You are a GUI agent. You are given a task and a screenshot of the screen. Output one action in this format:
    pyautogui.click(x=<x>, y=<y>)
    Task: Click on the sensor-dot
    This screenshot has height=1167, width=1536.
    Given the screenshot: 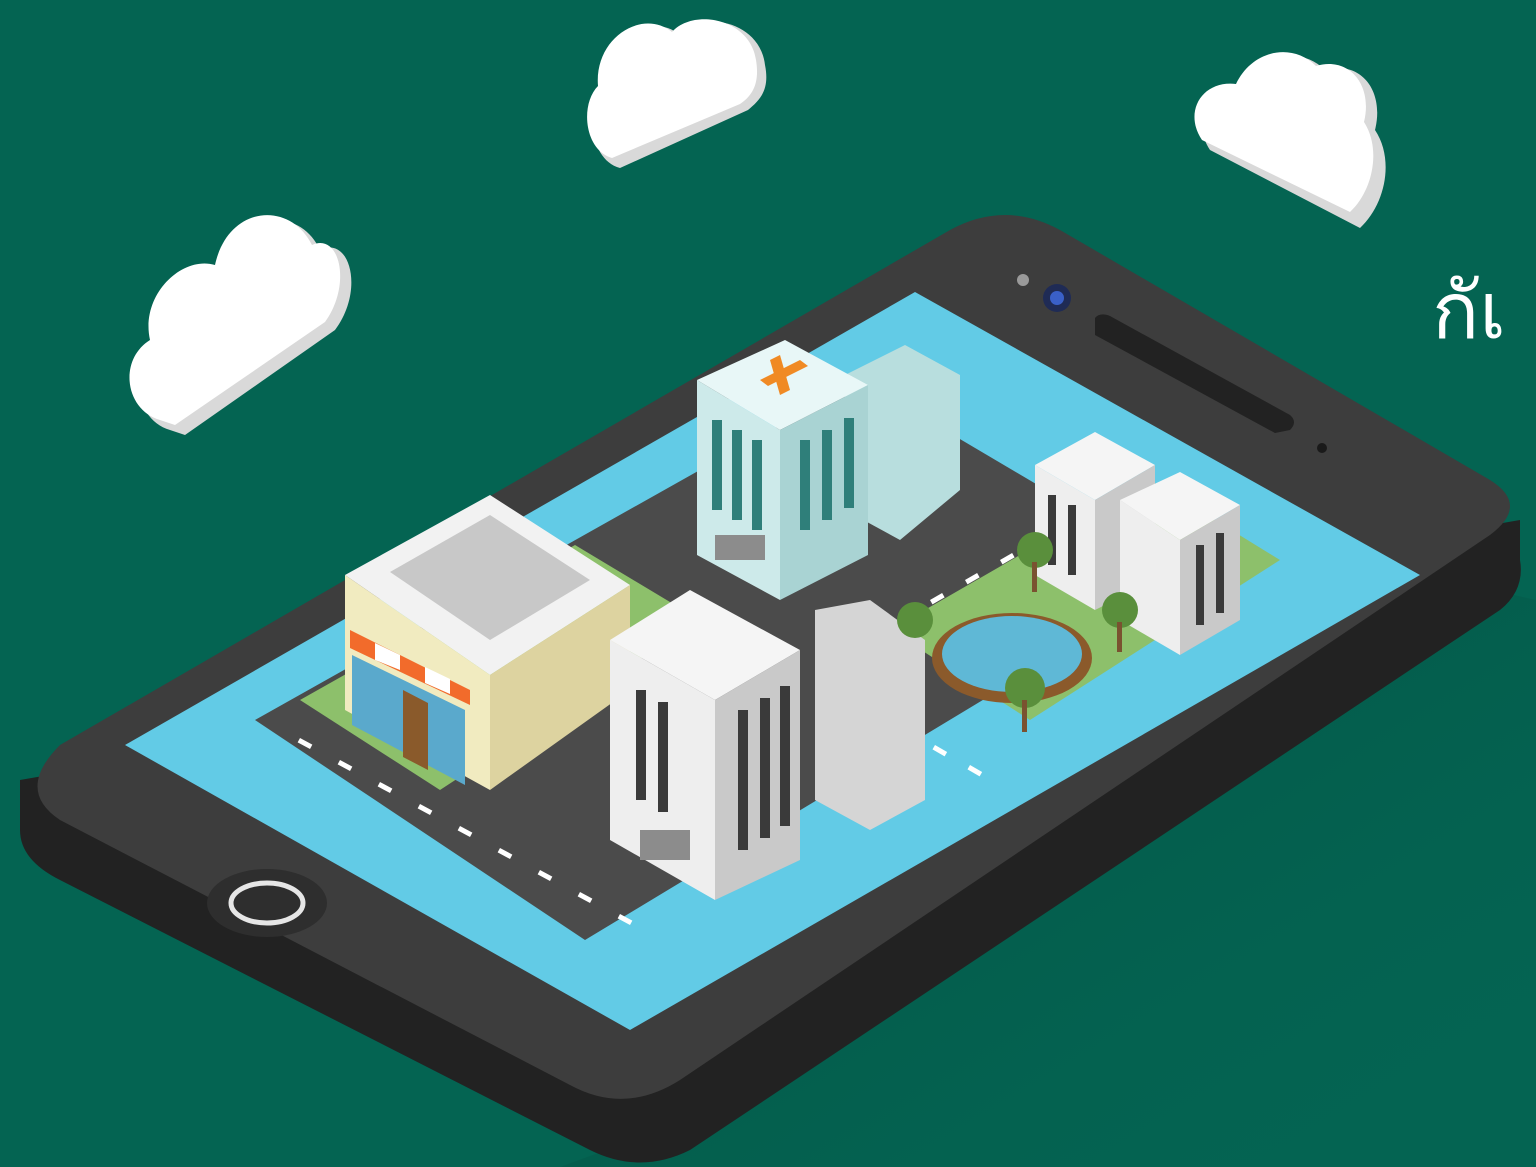 What is the action you would take?
    pyautogui.click(x=1023, y=280)
    